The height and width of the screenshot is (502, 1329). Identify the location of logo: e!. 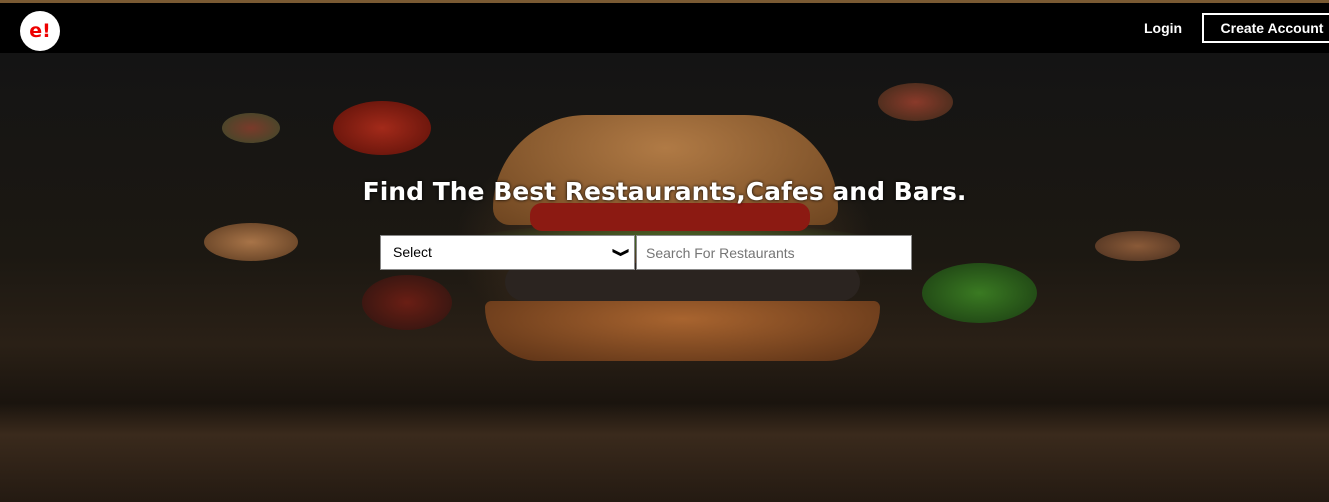
(40, 31).